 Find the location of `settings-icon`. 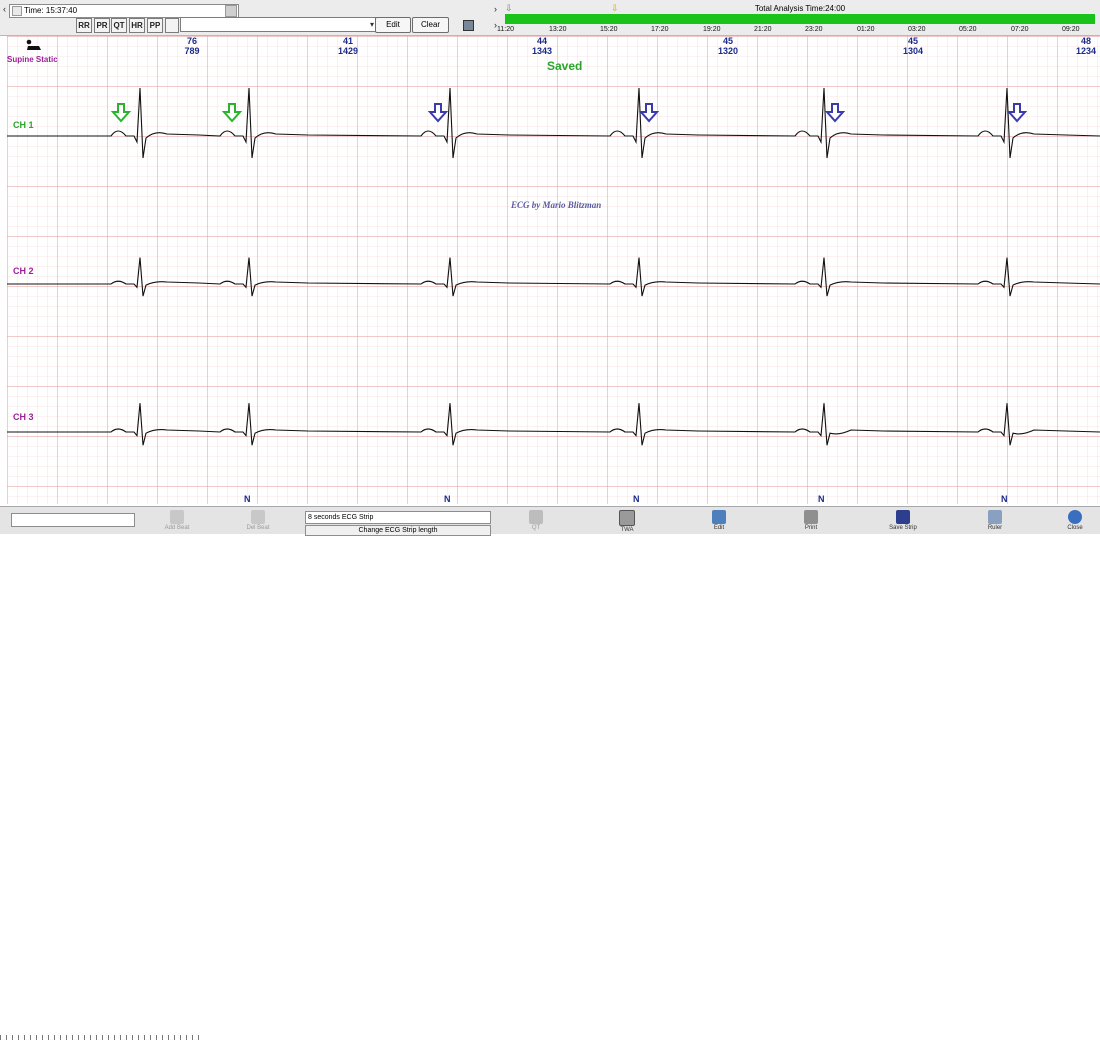

settings-icon is located at coordinates (468, 25).